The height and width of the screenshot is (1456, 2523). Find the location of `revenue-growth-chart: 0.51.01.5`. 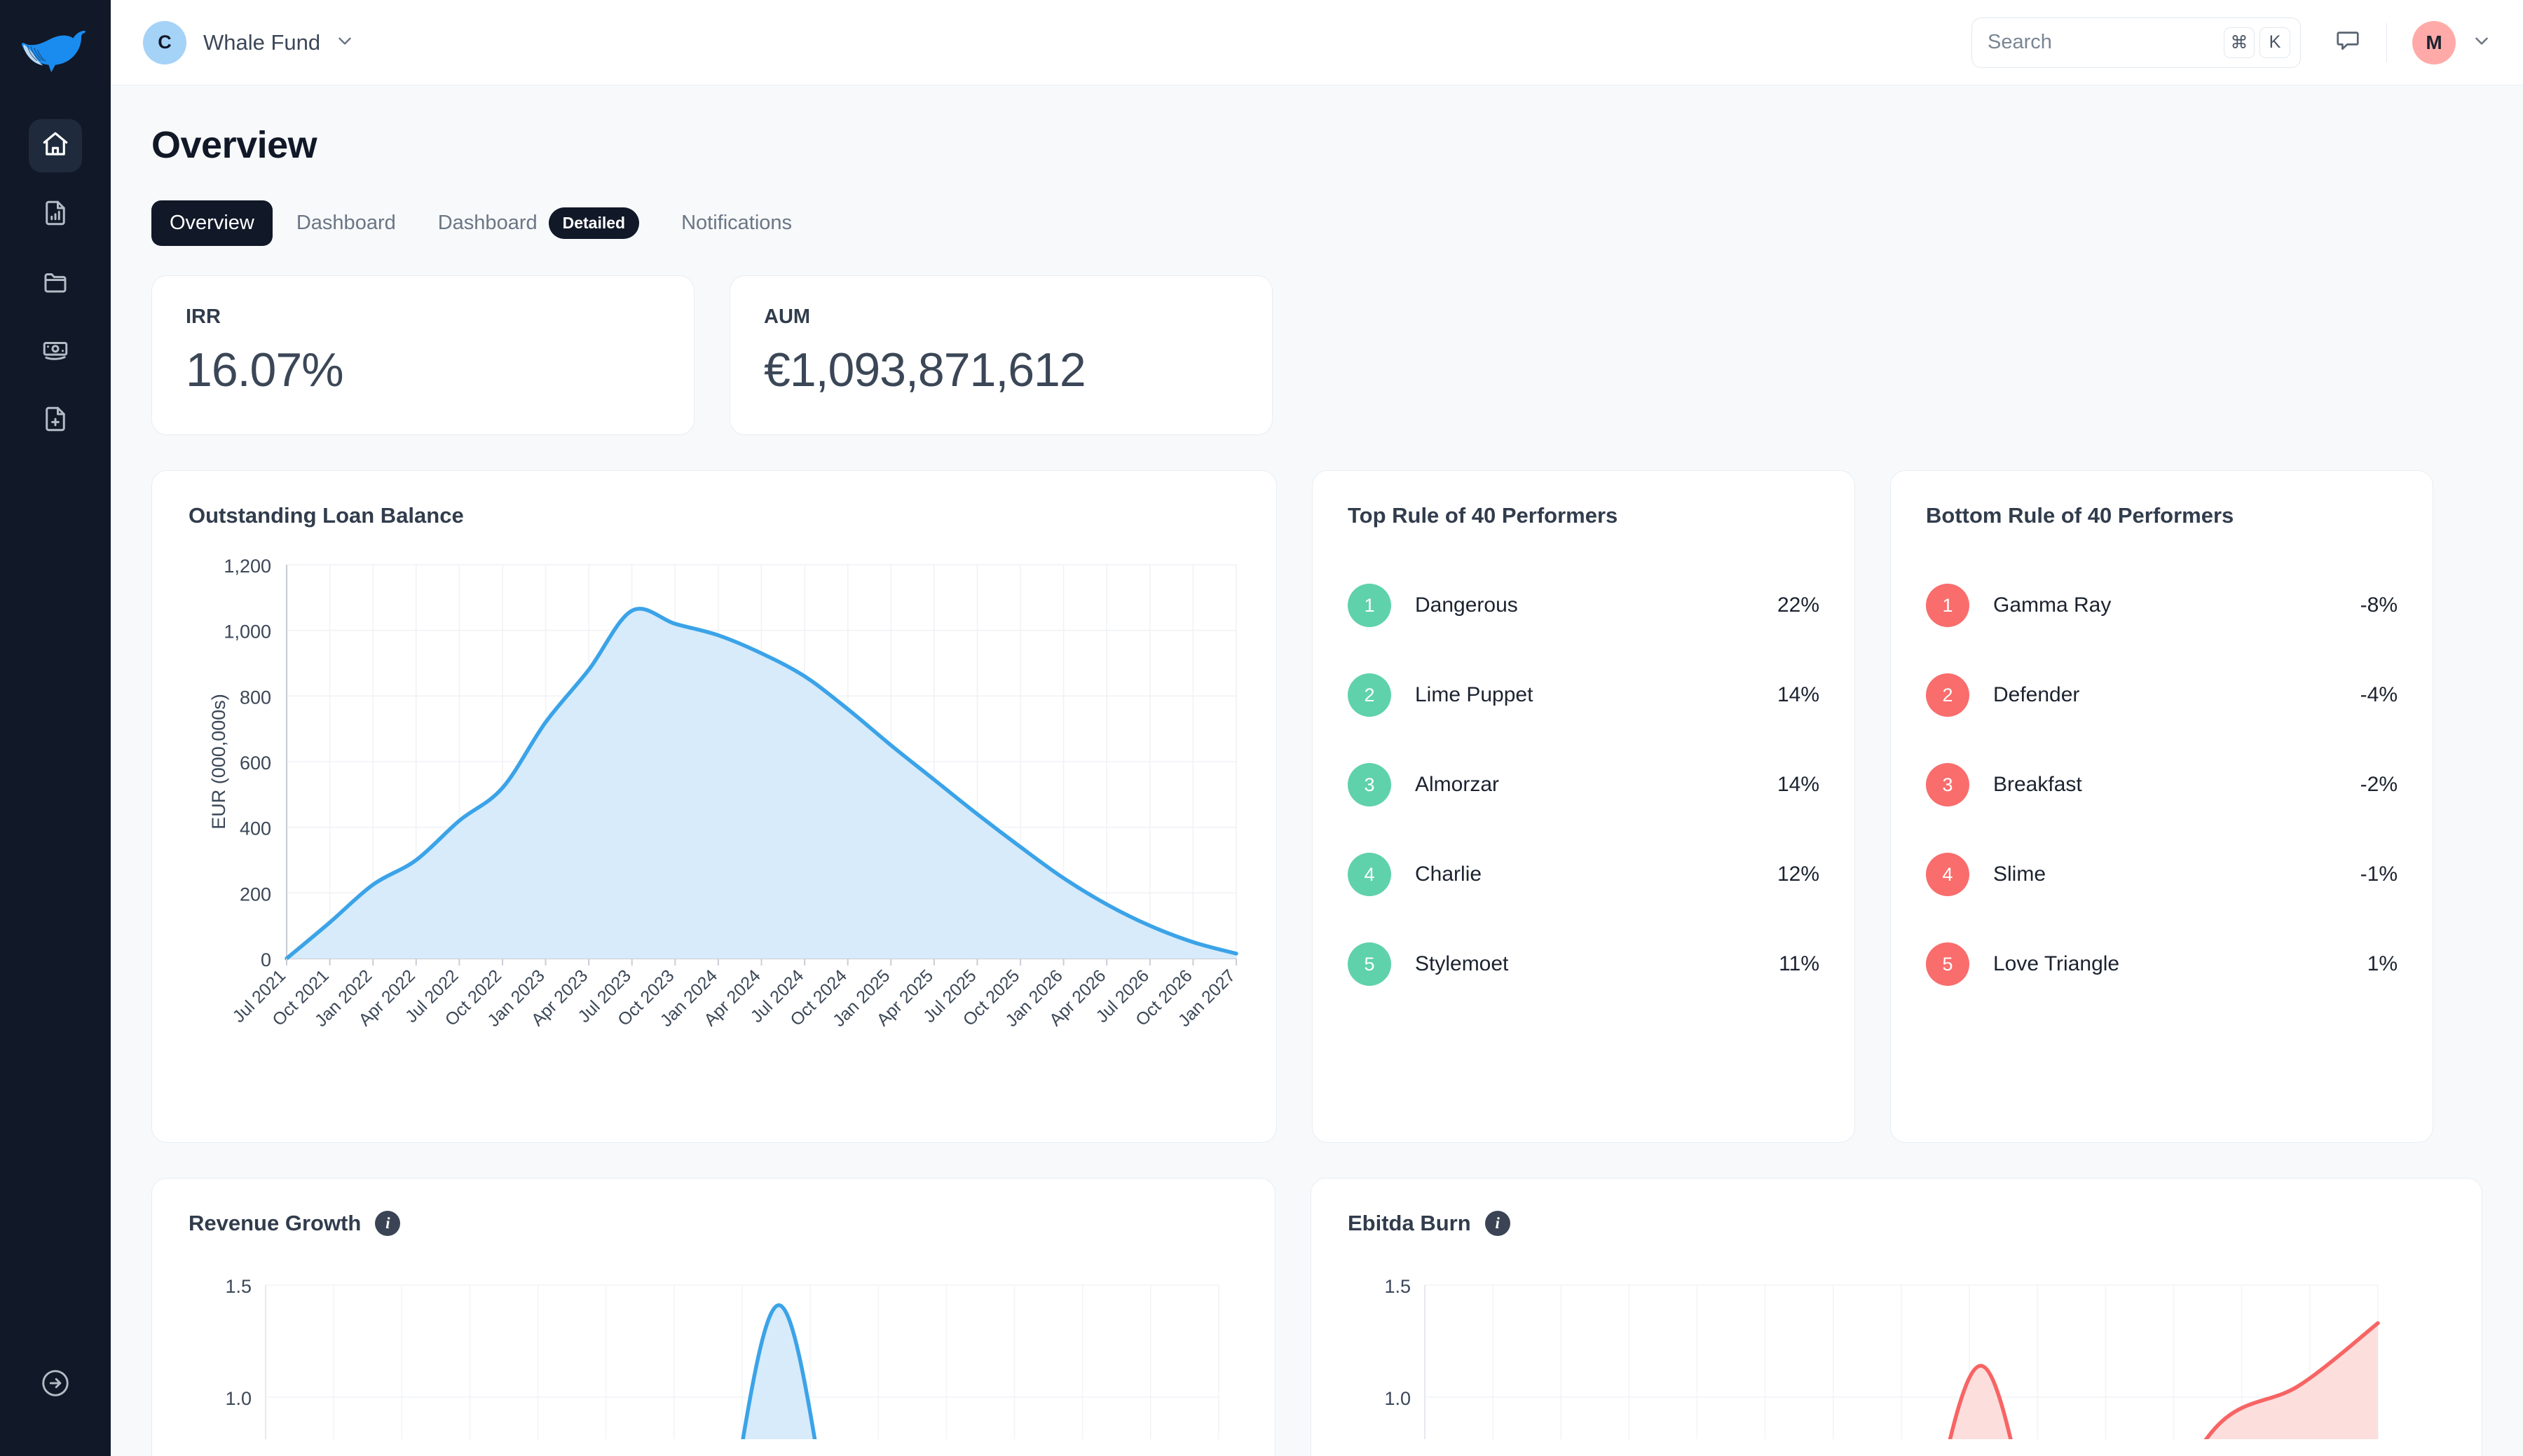

revenue-growth-chart: 0.51.01.5 is located at coordinates (713, 1356).